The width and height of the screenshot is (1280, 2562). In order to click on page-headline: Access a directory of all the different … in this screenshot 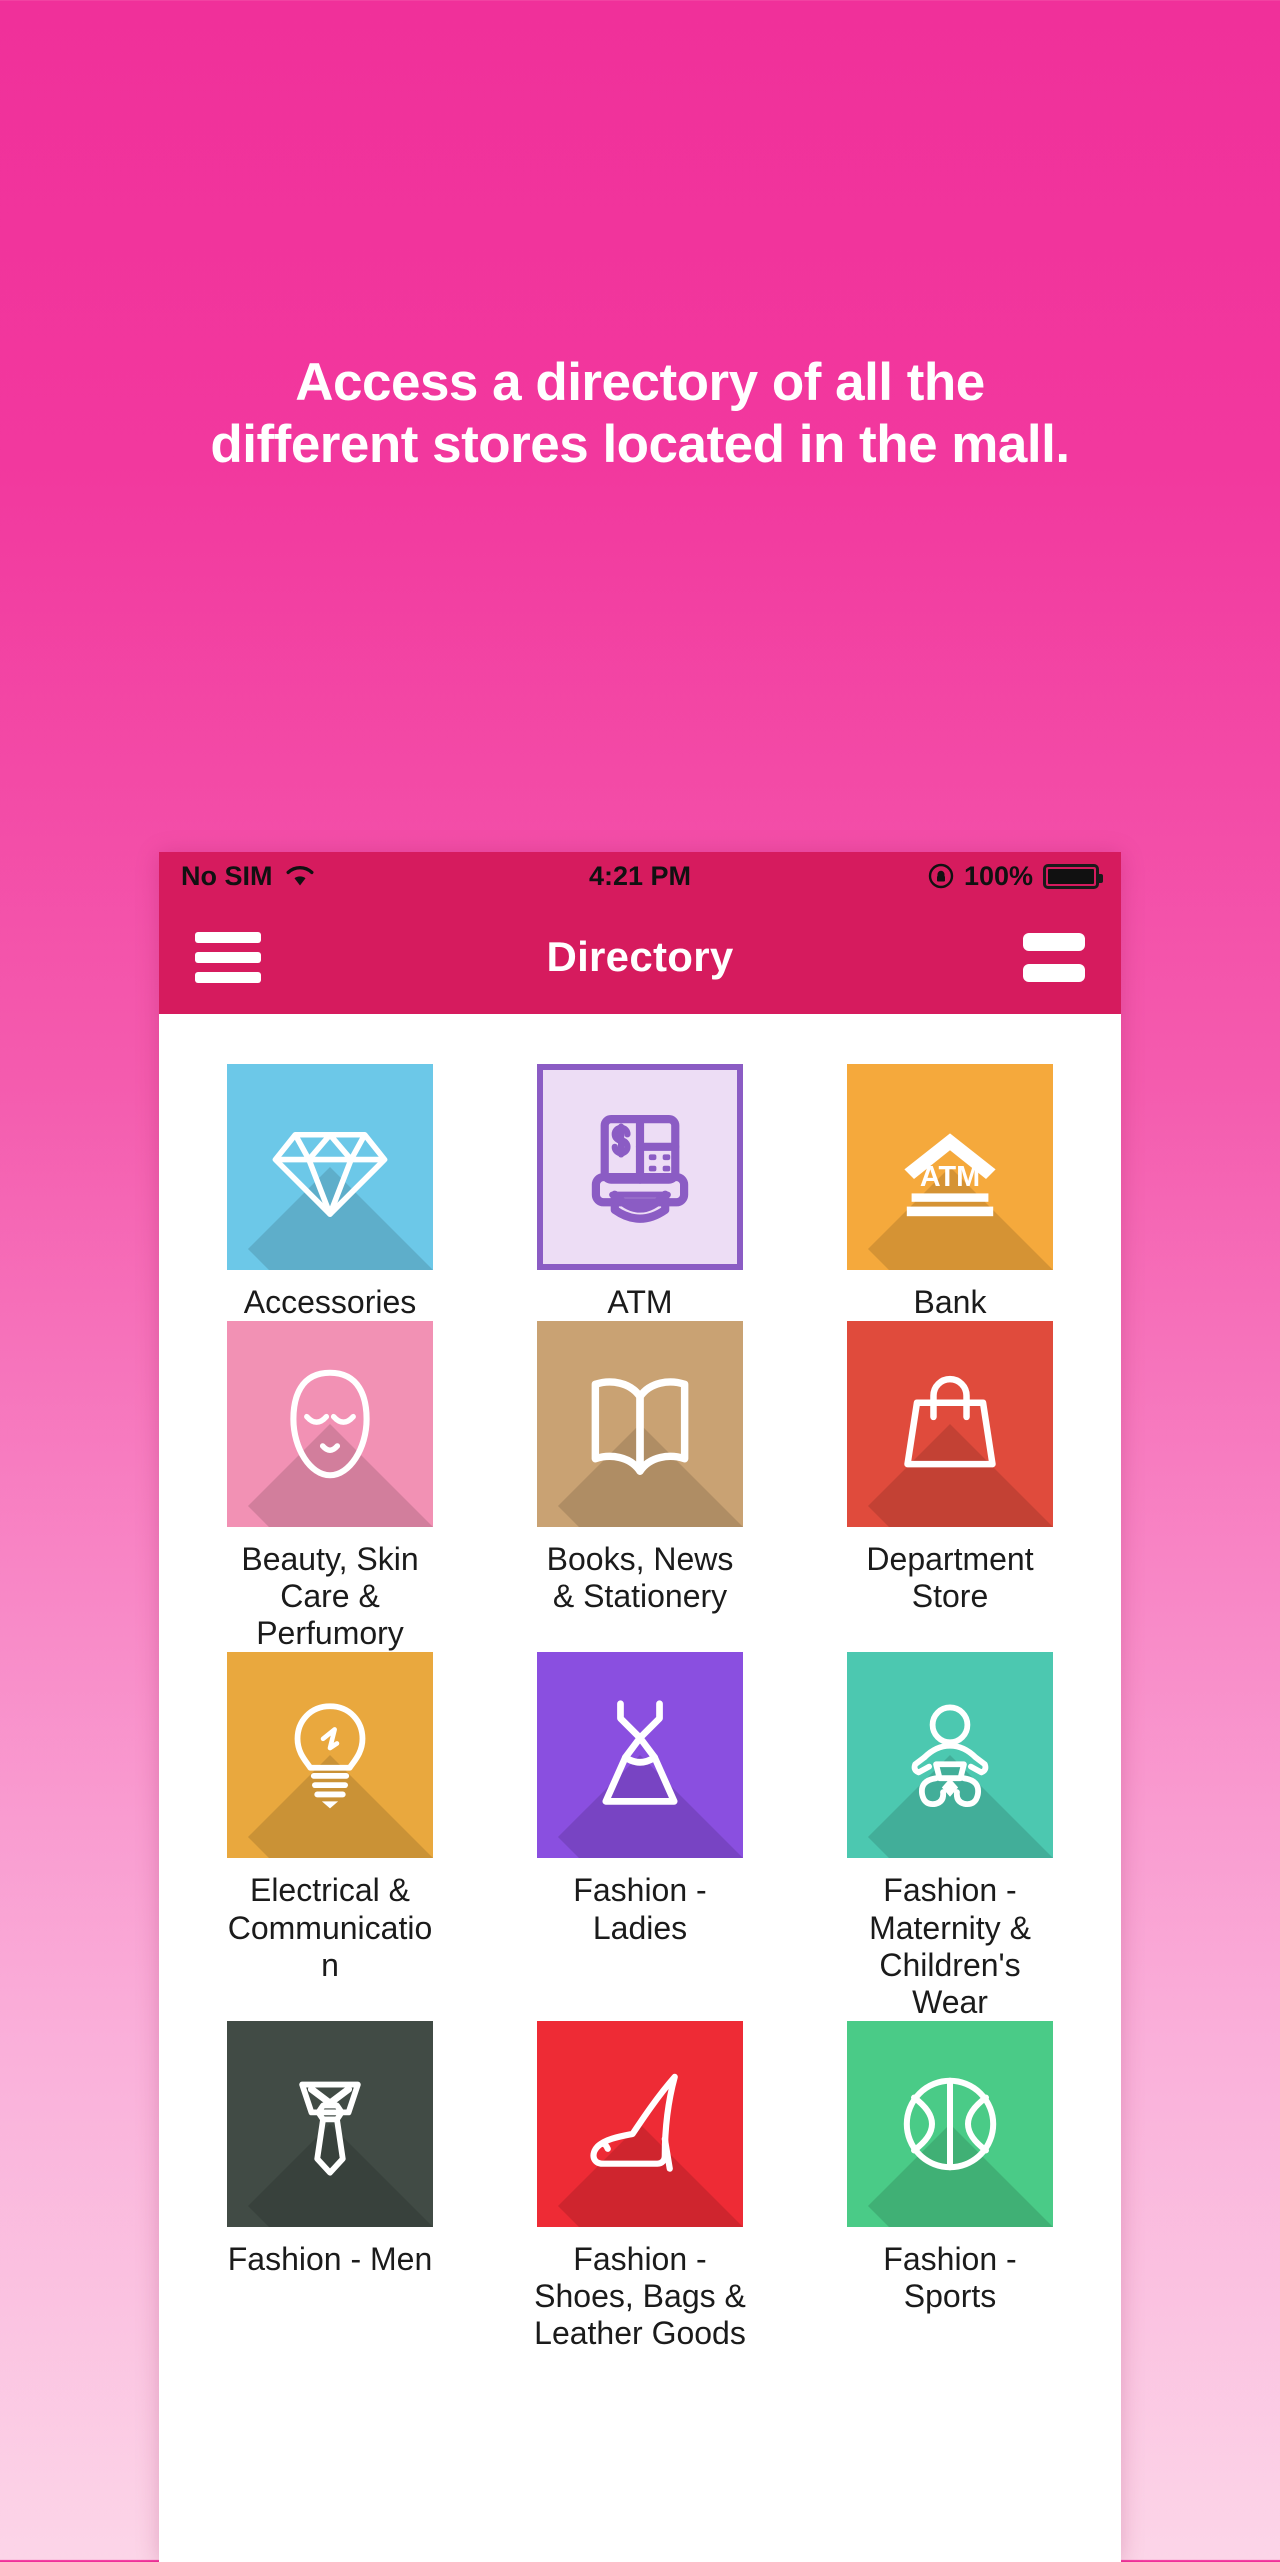, I will do `click(640, 414)`.